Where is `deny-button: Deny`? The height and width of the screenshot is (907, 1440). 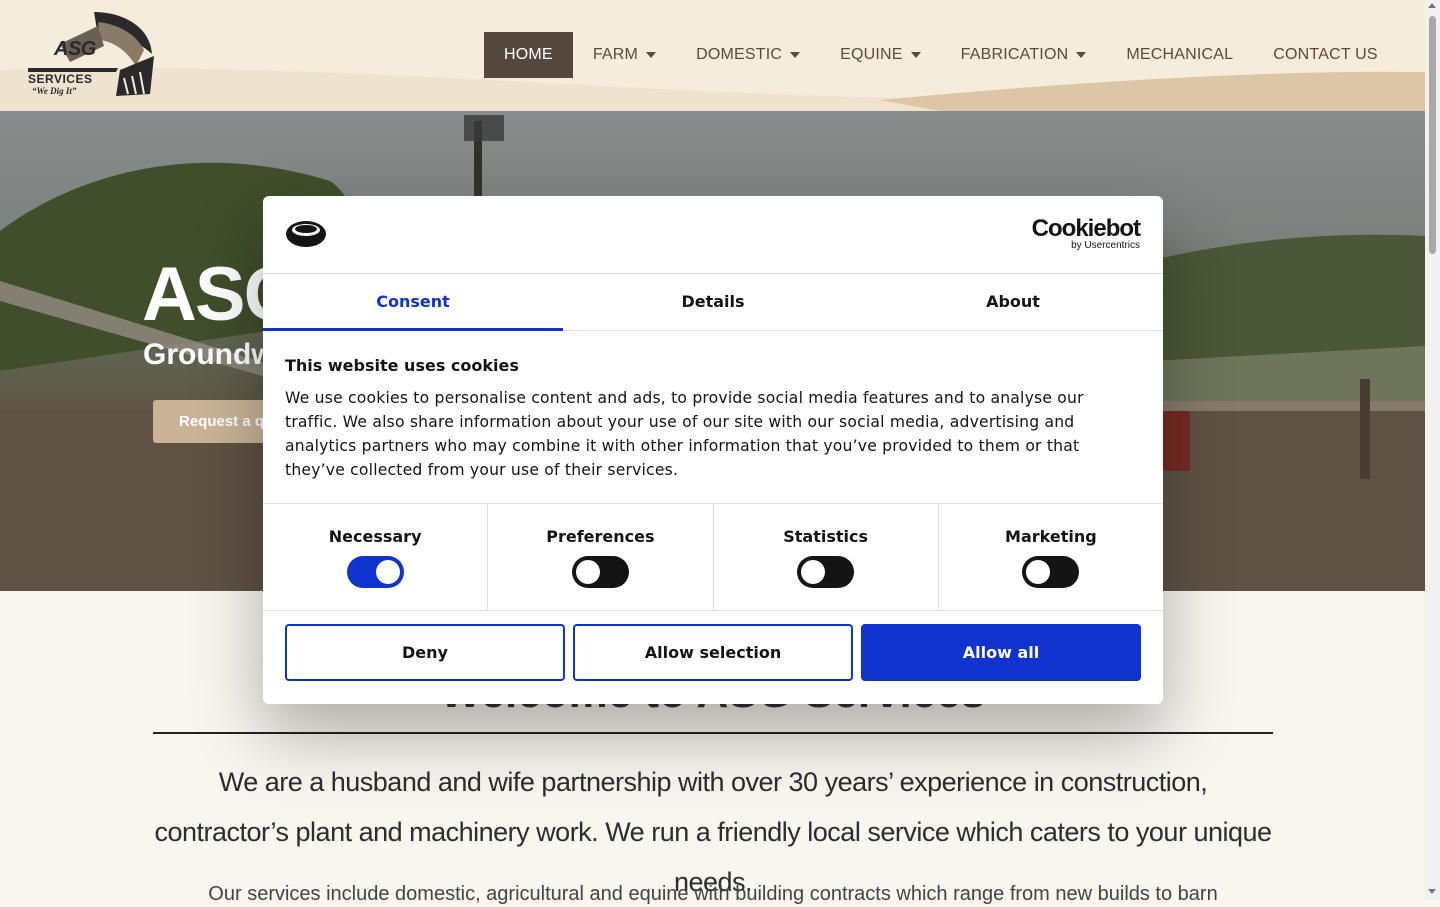 deny-button: Deny is located at coordinates (425, 652).